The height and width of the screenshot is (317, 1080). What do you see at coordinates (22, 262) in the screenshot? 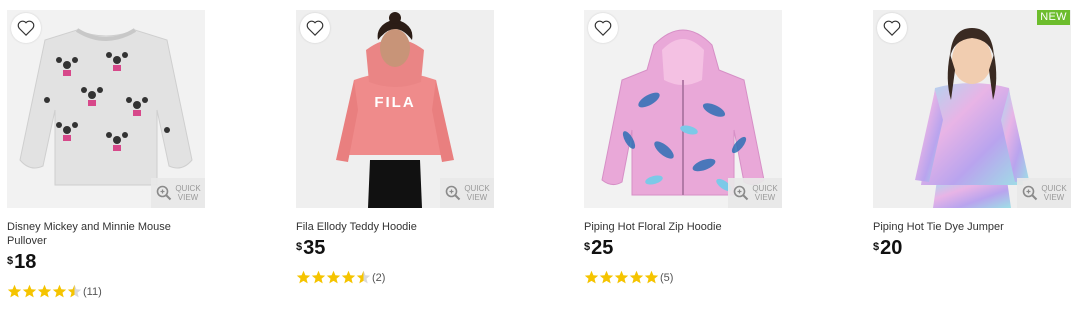
I see `product-price: $18` at bounding box center [22, 262].